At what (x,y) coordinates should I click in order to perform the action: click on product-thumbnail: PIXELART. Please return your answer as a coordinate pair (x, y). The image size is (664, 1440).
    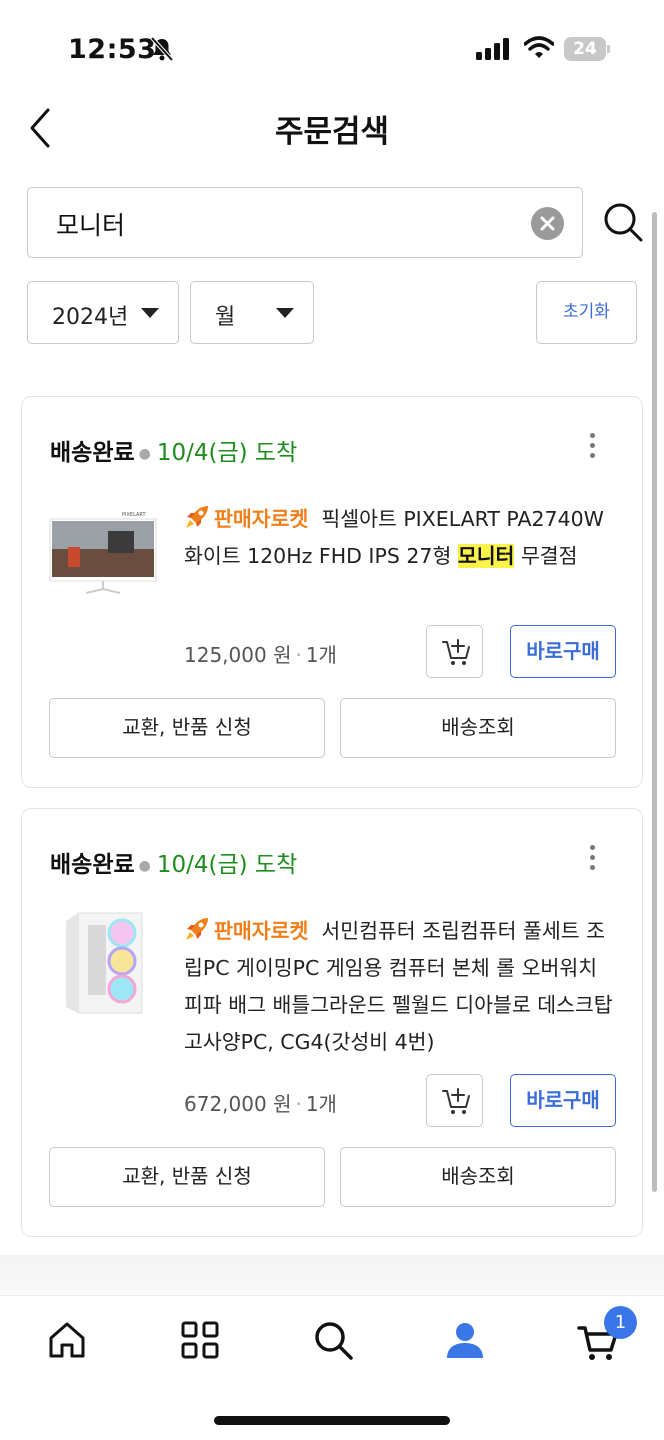
    Looking at the image, I should click on (103, 562).